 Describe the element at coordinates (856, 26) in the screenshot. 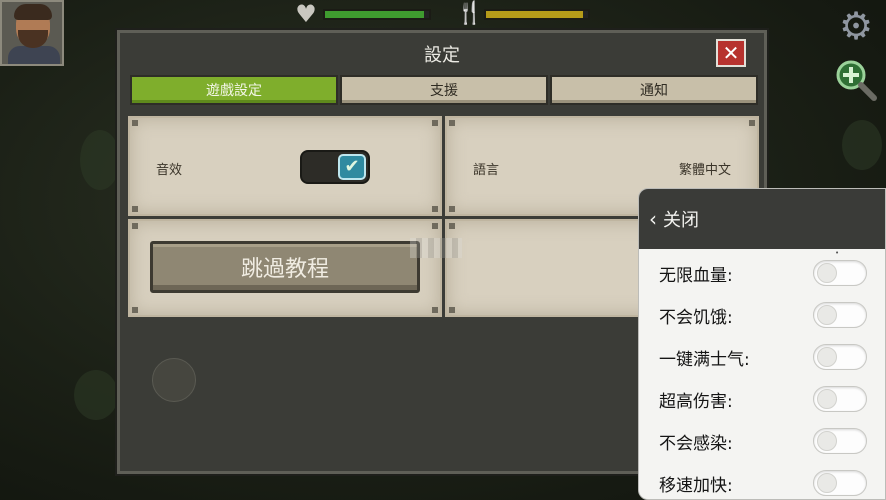

I see `gear-icon: ⚙` at that location.